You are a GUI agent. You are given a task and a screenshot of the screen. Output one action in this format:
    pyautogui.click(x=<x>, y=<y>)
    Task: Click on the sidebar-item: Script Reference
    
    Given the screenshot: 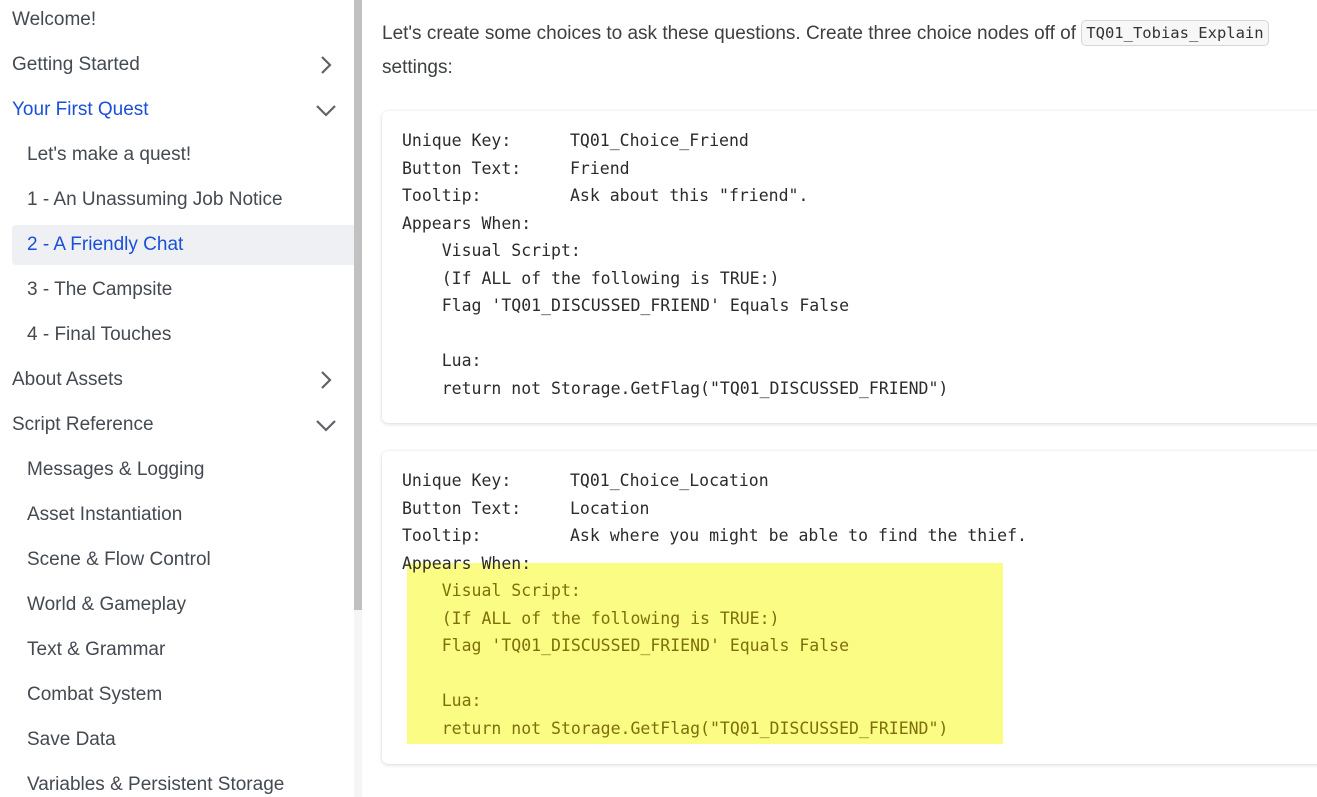 What is the action you would take?
    pyautogui.click(x=177, y=425)
    